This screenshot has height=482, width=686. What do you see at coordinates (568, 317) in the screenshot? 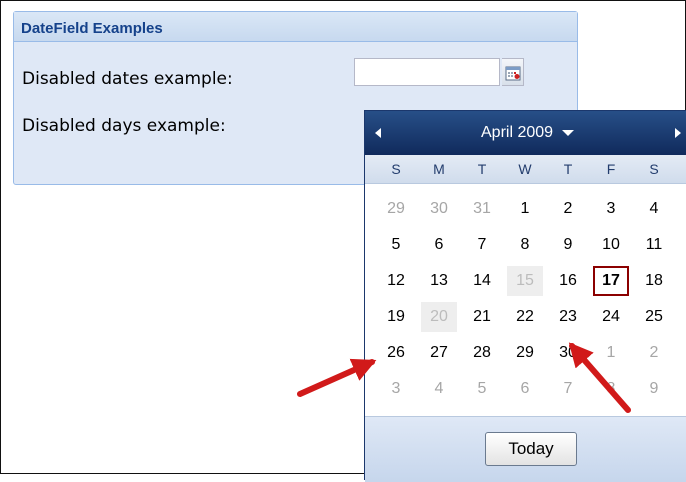
I see `date-cell: 23` at bounding box center [568, 317].